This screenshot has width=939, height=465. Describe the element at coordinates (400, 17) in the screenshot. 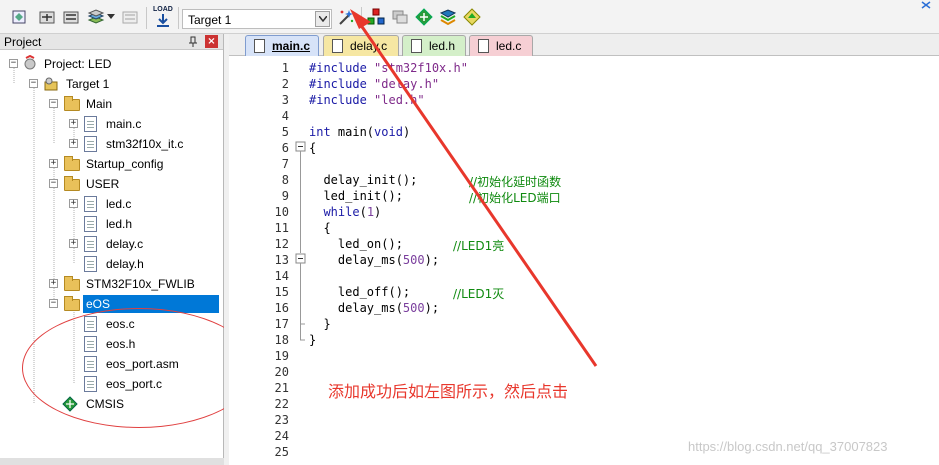

I see `select-packs-icon` at that location.